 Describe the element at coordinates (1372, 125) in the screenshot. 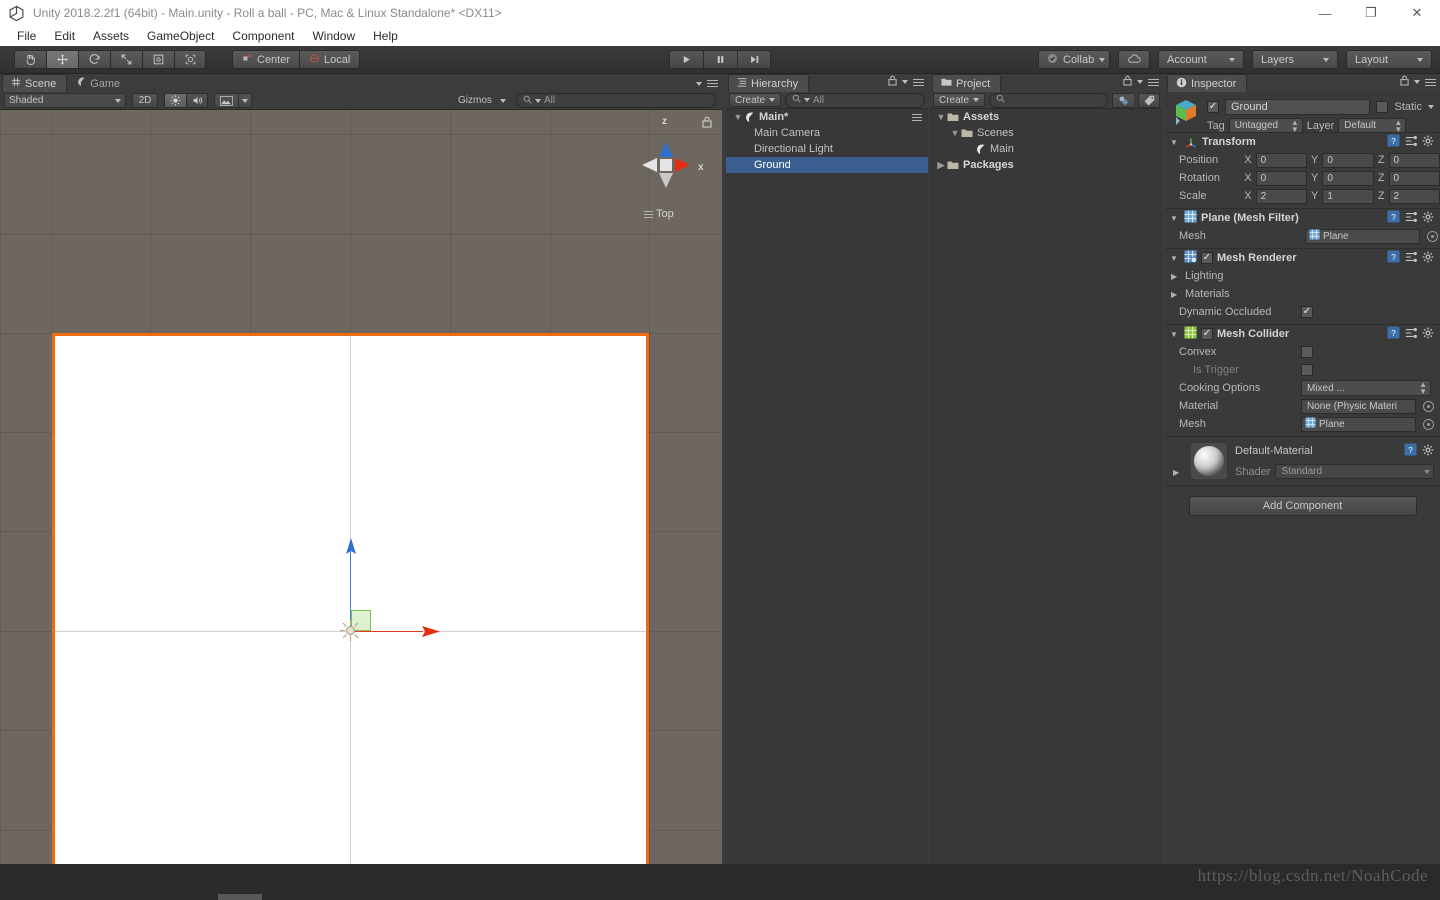

I see `layer-dropdown: Default ▲ ▼` at that location.